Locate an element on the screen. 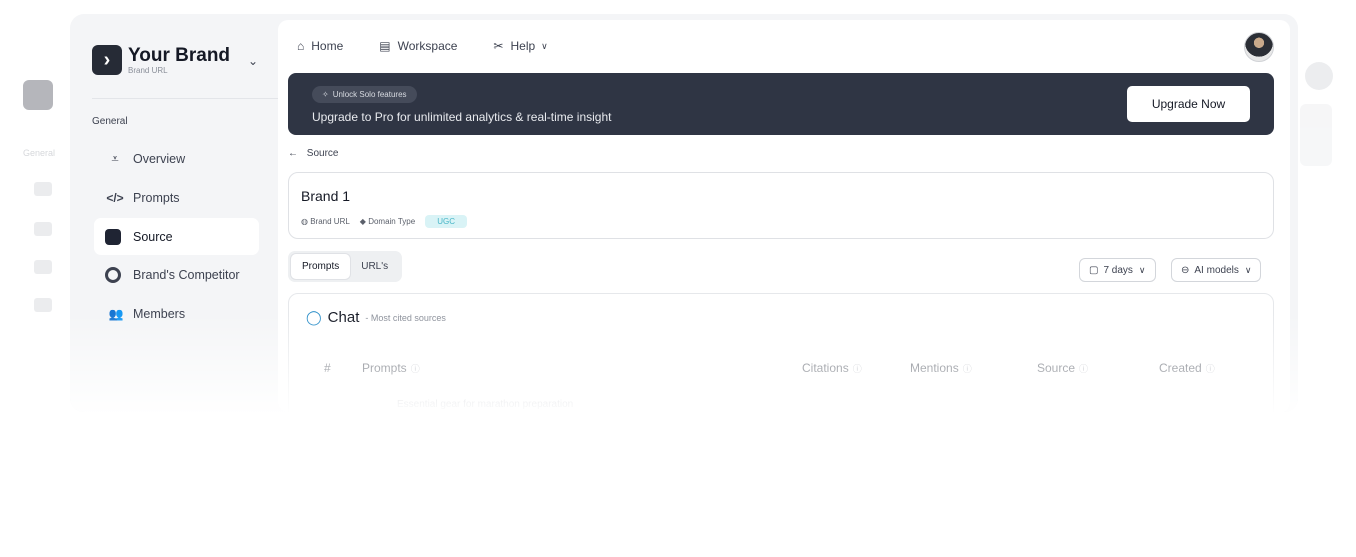 This screenshot has height=557, width=1356. sidebar-item-prompts: </> Prompts is located at coordinates (176, 197).